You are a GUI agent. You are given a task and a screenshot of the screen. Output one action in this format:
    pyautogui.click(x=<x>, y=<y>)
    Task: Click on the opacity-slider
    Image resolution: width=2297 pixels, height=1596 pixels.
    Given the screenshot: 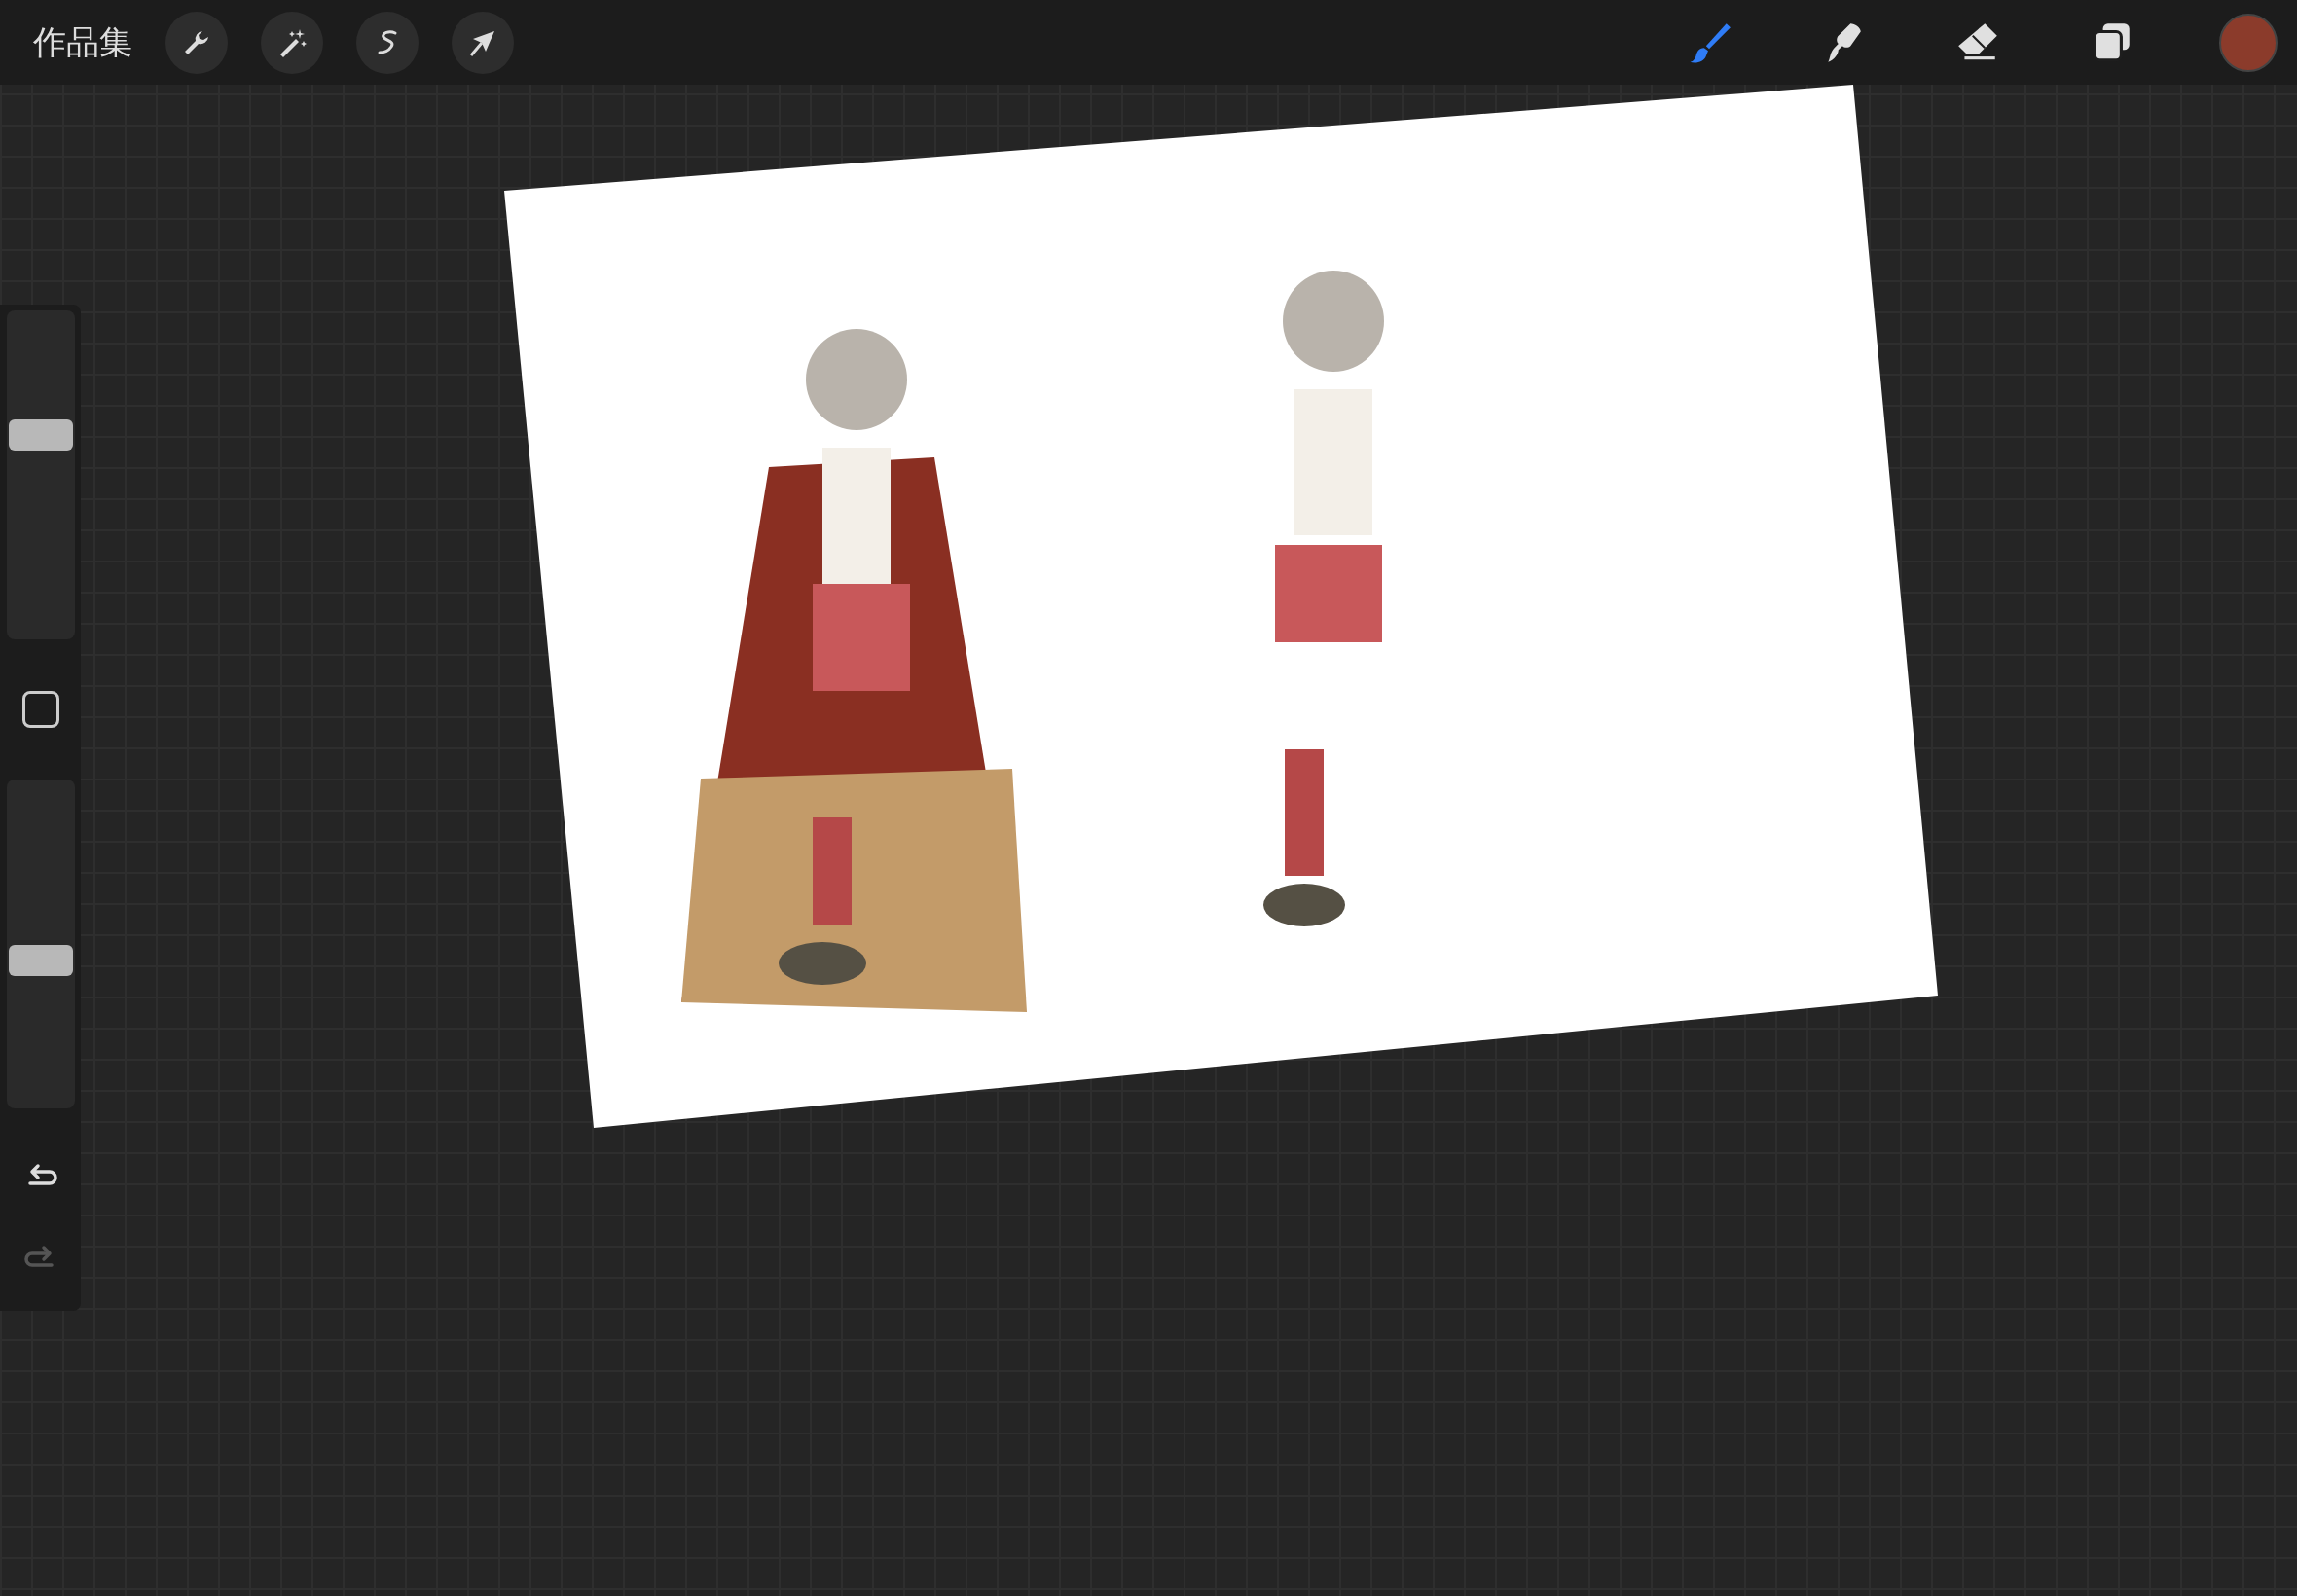 What is the action you would take?
    pyautogui.click(x=40, y=944)
    